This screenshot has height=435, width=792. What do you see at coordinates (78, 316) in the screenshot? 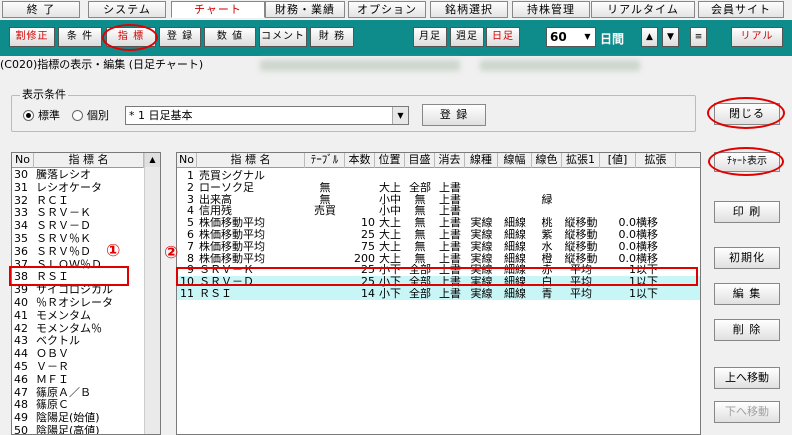
I see `list-item: 41 モメンタム` at bounding box center [78, 316].